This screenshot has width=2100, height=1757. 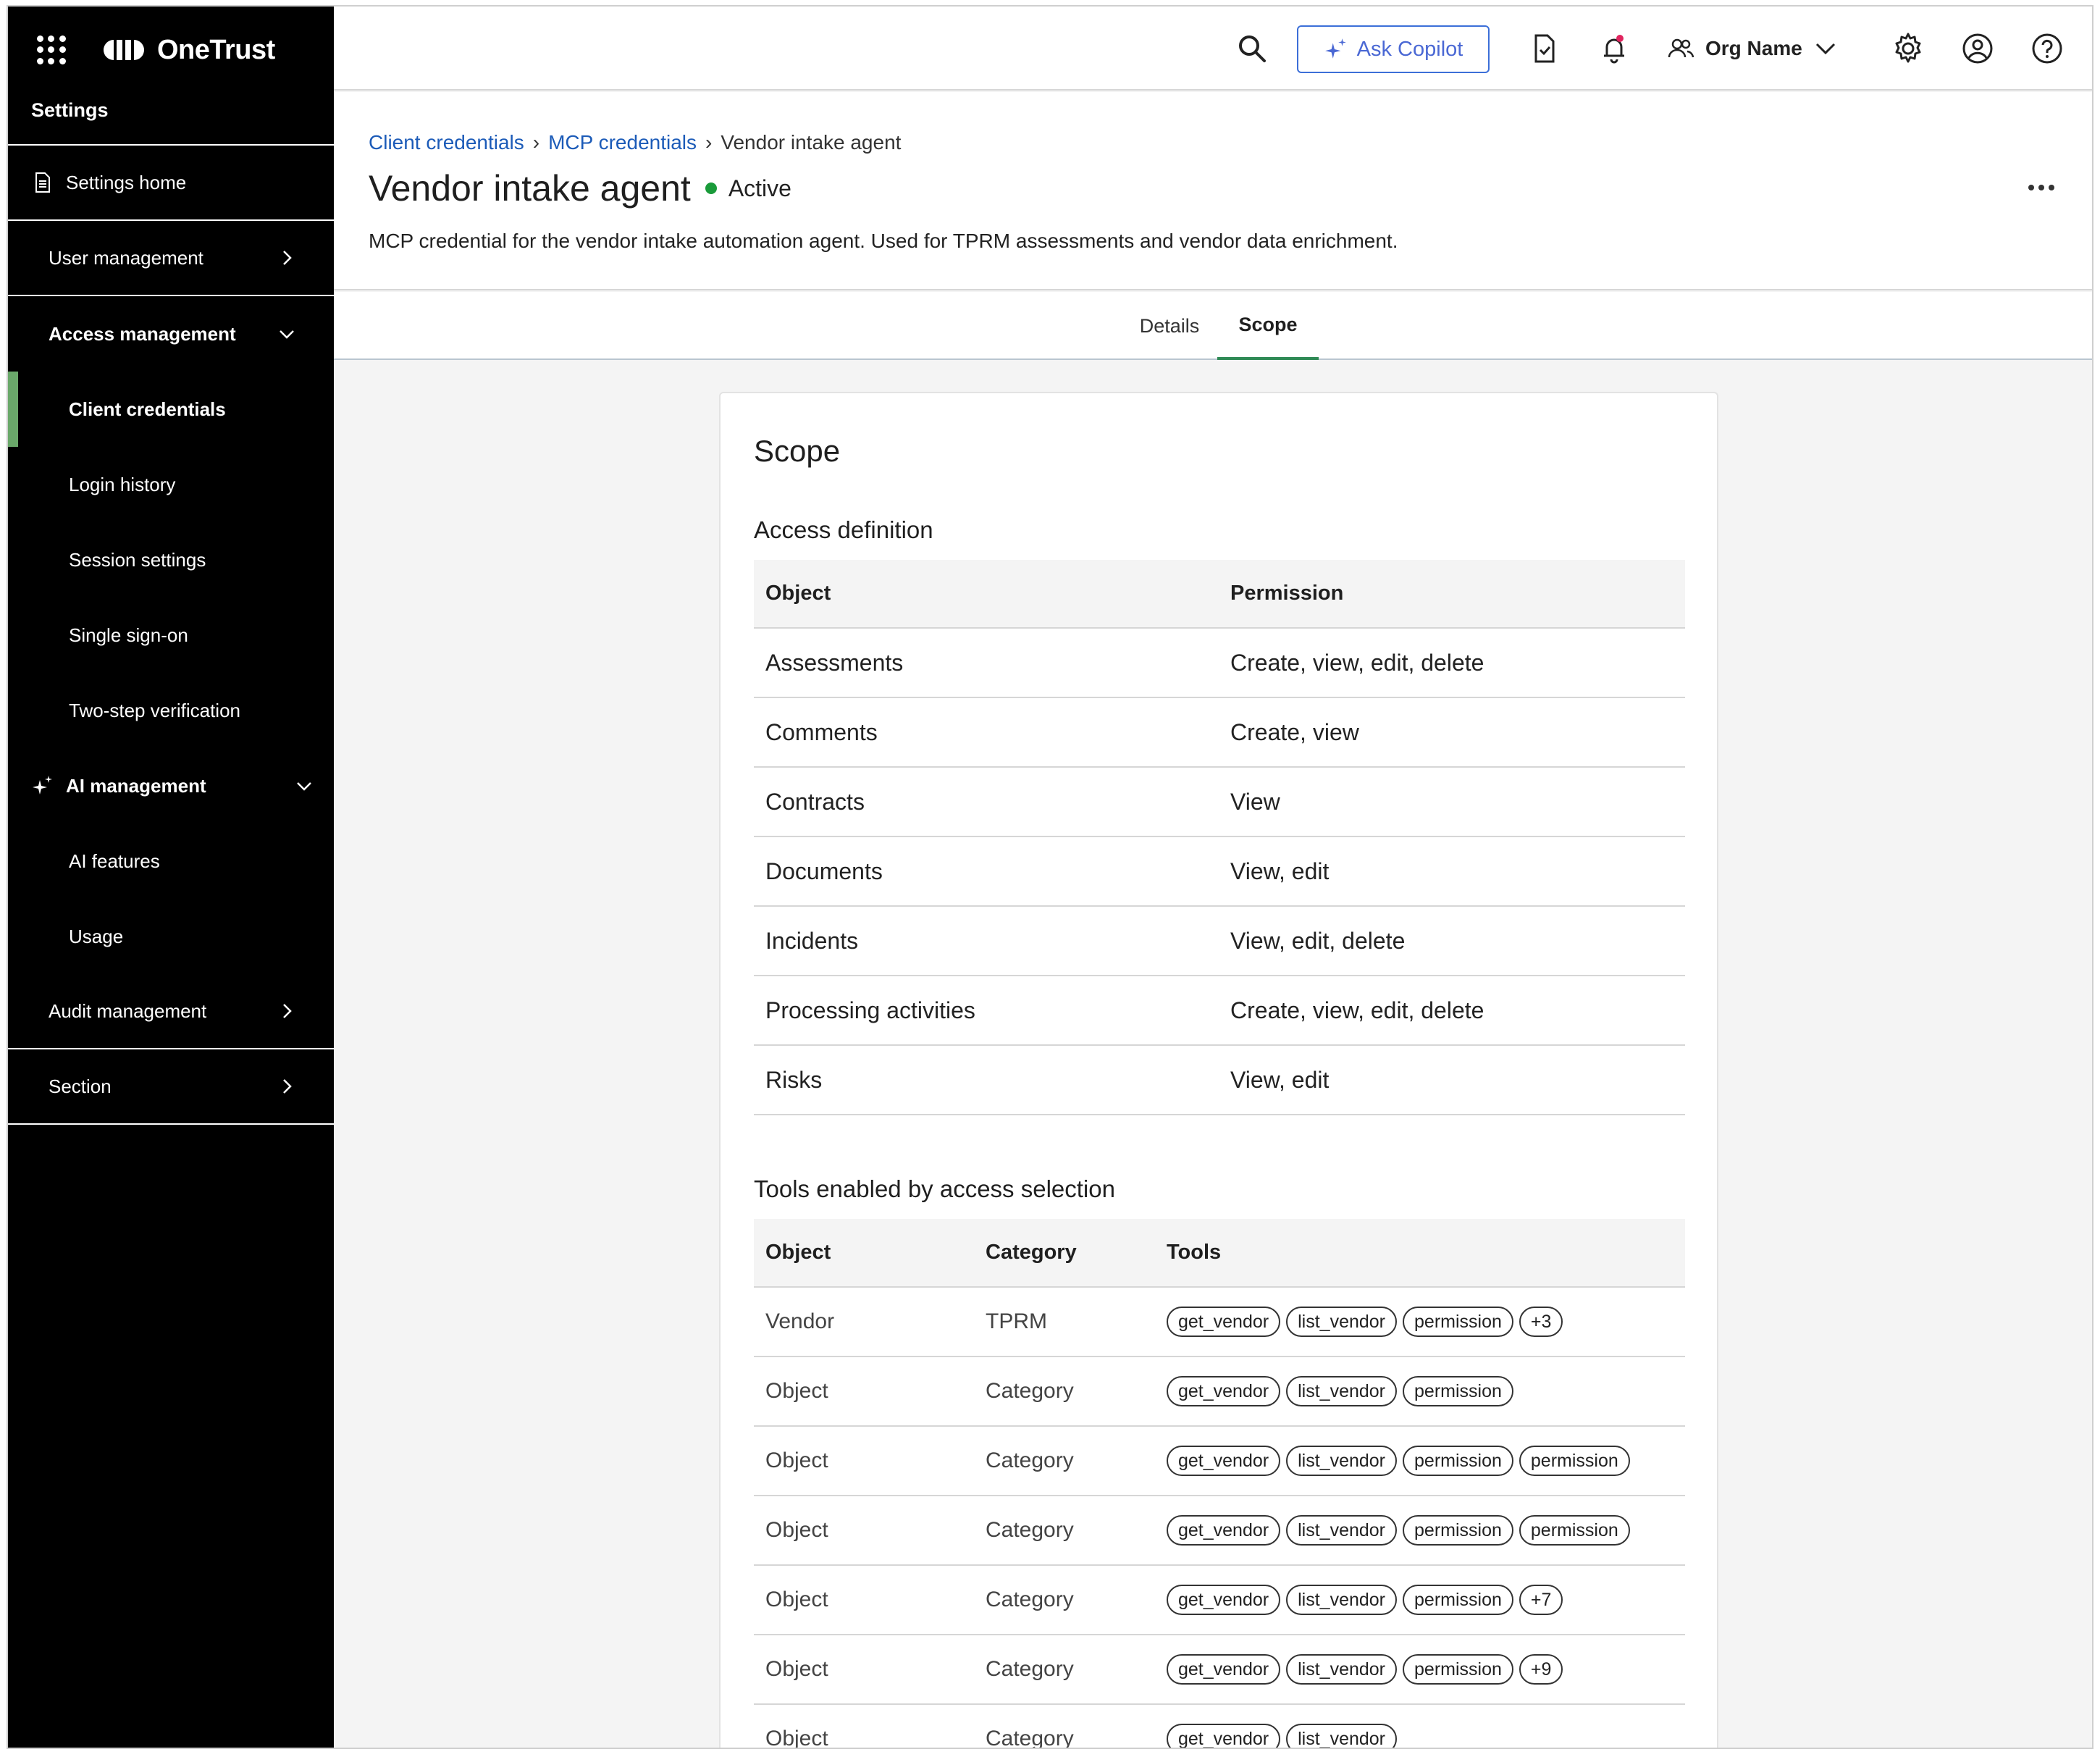 What do you see at coordinates (1452, 872) in the screenshot?
I see `permission-cell: View, edit` at bounding box center [1452, 872].